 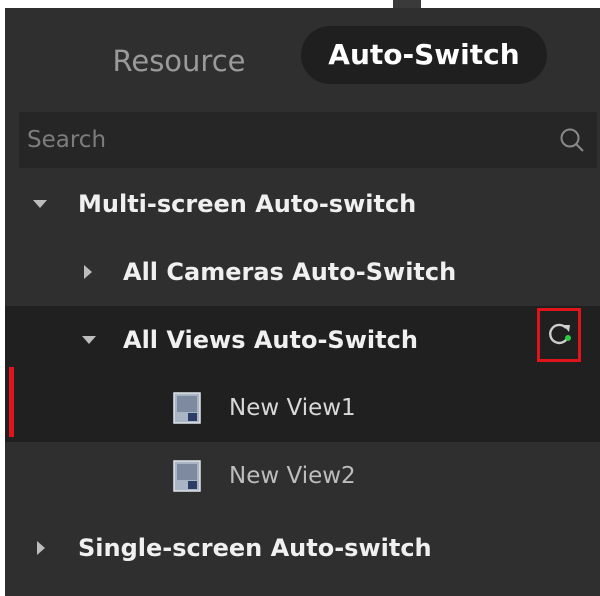 I want to click on tree-item-view: New View2, so click(x=302, y=476).